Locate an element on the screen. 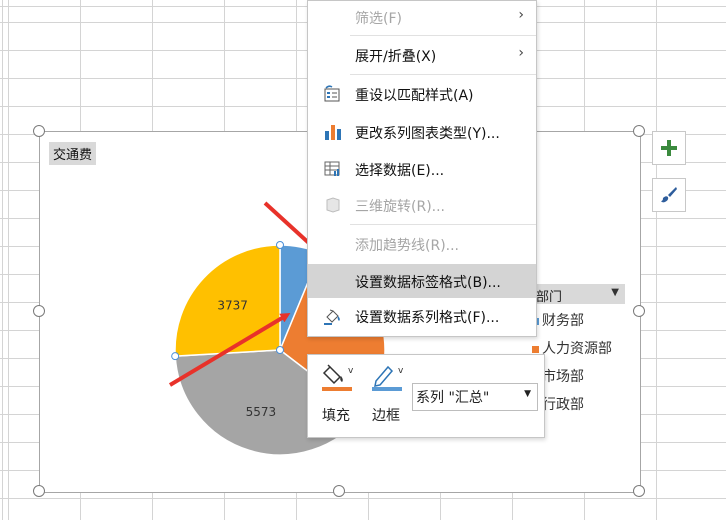  change-chart-type-icon is located at coordinates (333, 132).